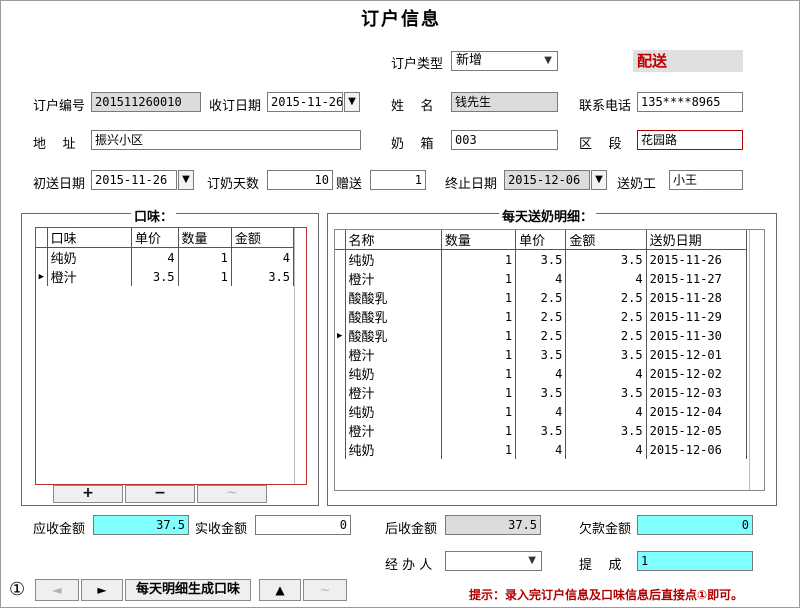 This screenshot has width=800, height=608. I want to click on detail-row: 酸酸乳 1 2.5 2.5 2015-11-28, so click(541, 297).